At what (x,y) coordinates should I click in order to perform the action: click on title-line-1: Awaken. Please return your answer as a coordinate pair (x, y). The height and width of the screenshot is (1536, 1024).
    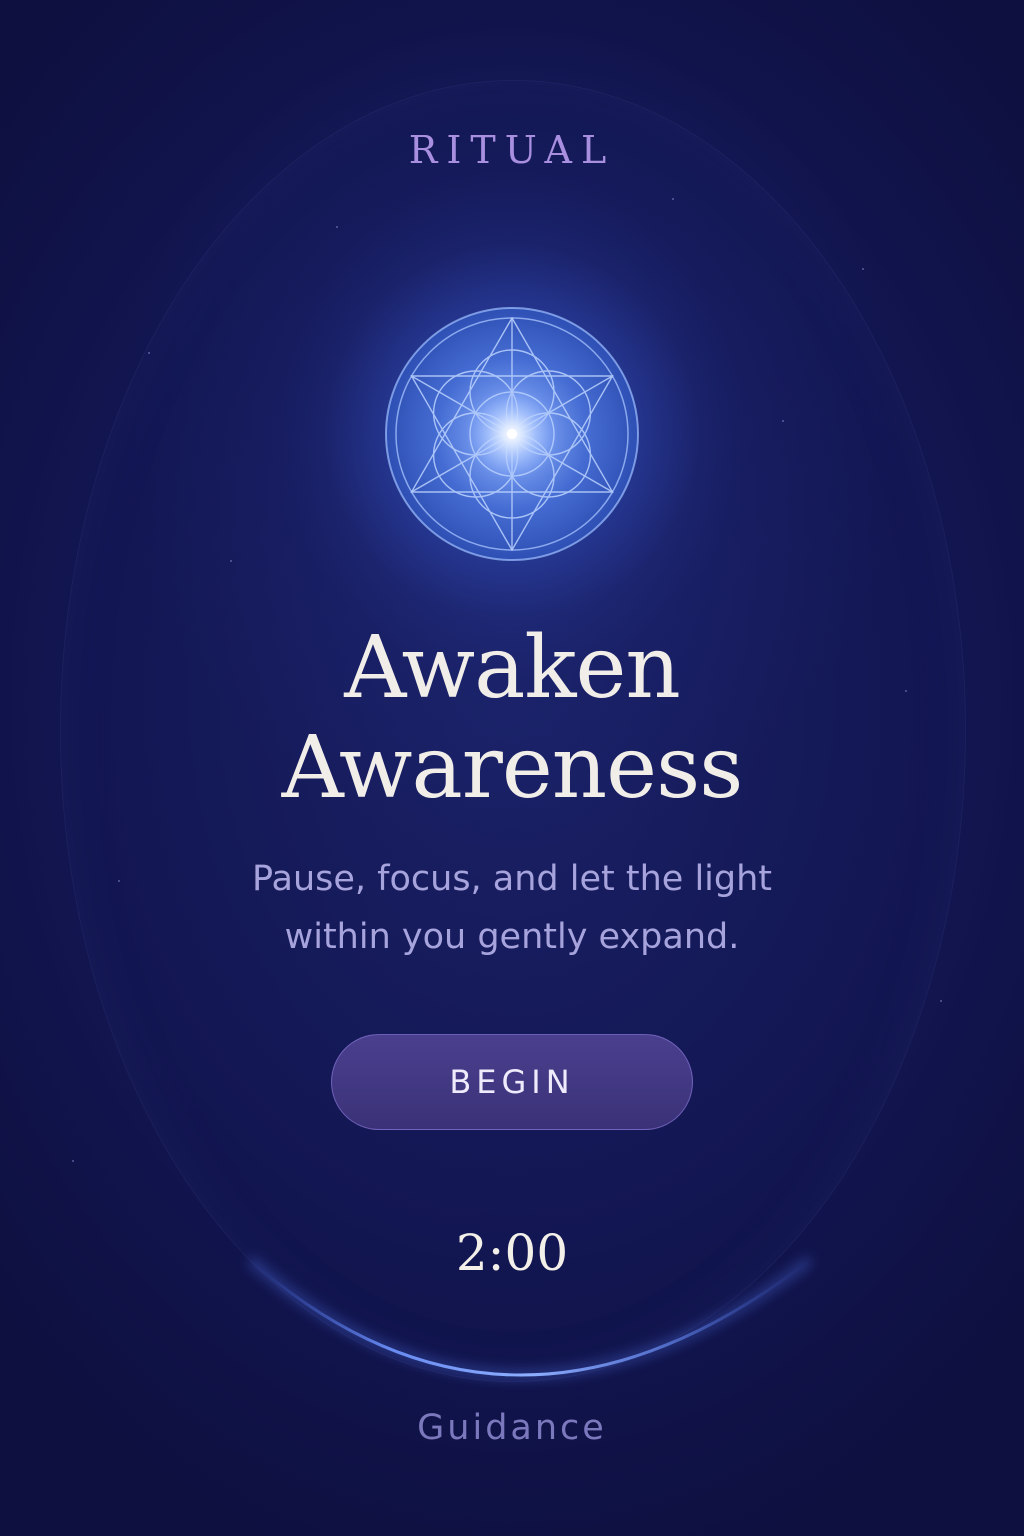
    Looking at the image, I should click on (512, 668).